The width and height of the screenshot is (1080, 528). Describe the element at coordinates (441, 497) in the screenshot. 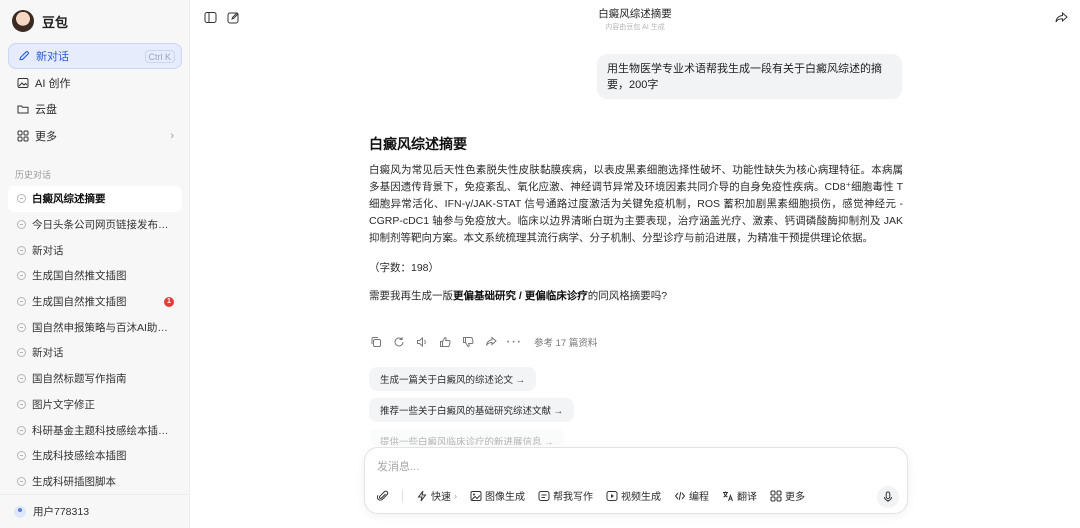

I see `tool-label: 快速` at that location.